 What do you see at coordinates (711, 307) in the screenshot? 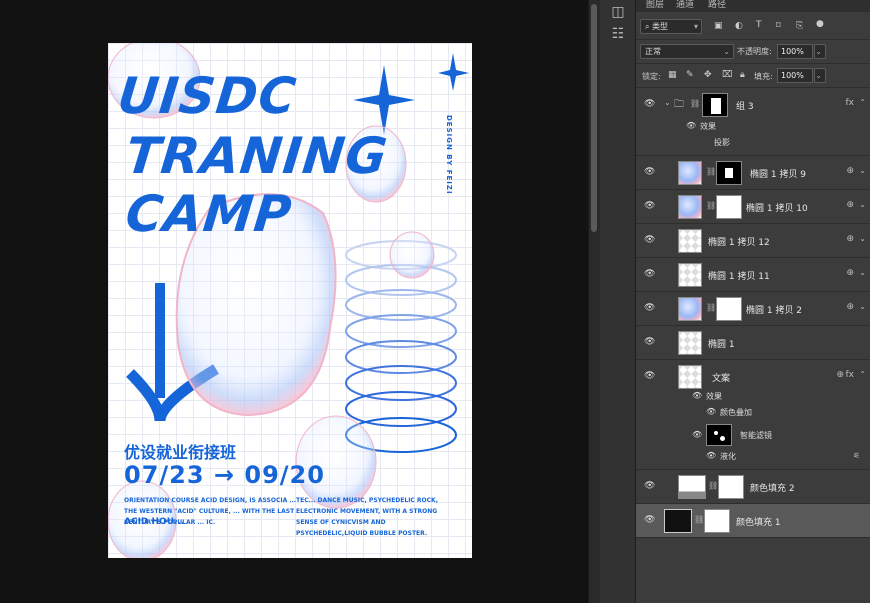
I see `link-icon: ⛓︎` at bounding box center [711, 307].